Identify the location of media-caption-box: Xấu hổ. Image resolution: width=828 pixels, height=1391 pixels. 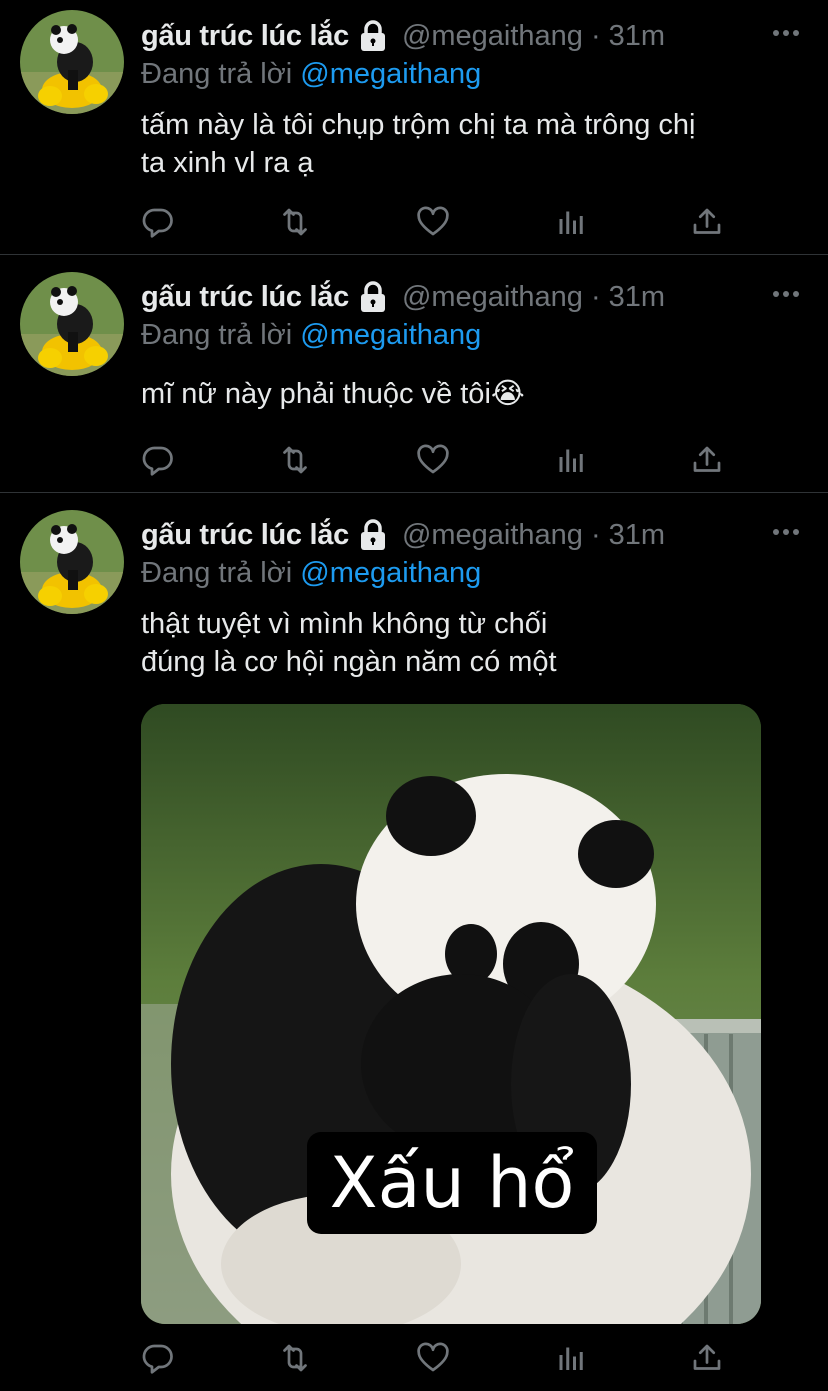
(452, 1183).